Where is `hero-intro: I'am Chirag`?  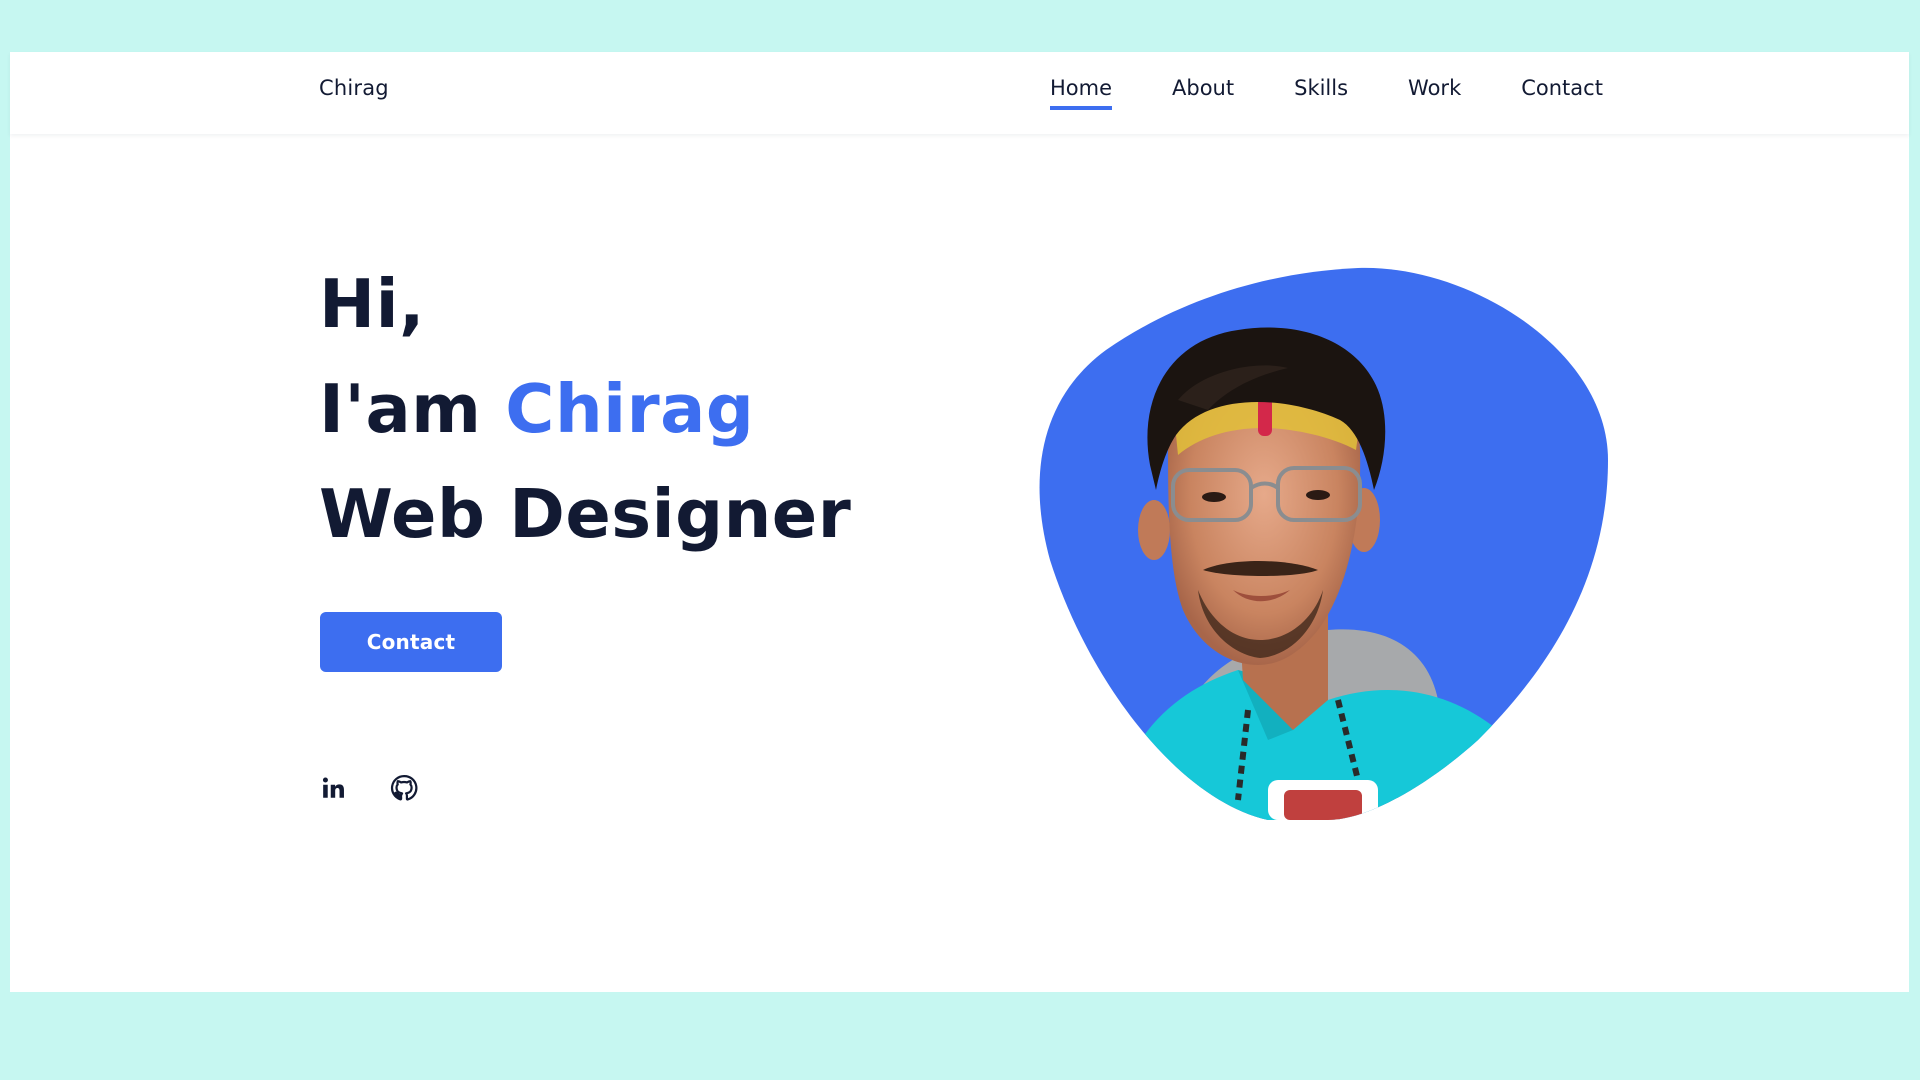 hero-intro: I'am Chirag is located at coordinates (585, 409).